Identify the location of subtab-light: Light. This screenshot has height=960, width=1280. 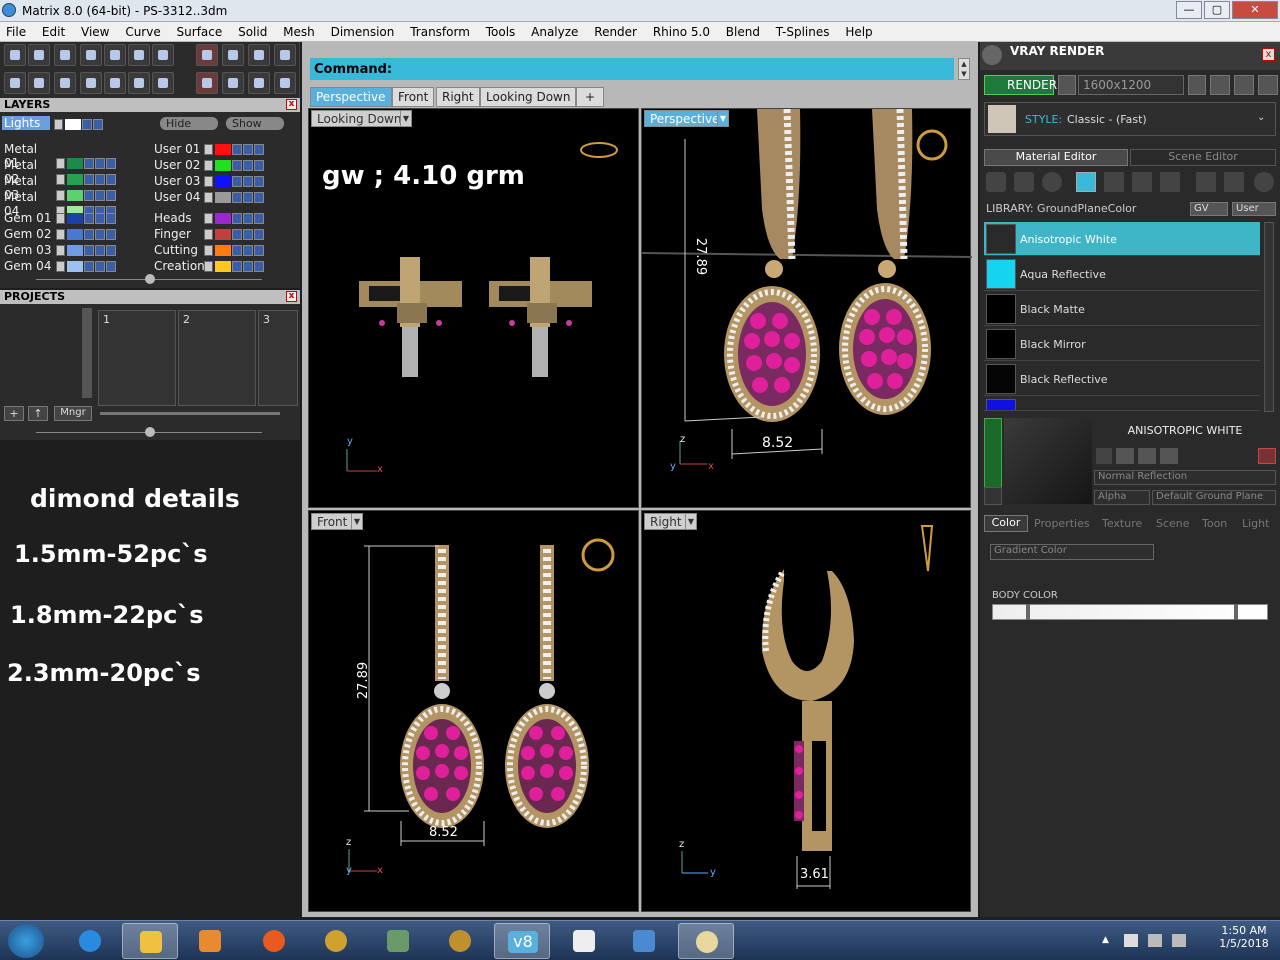
(1255, 523).